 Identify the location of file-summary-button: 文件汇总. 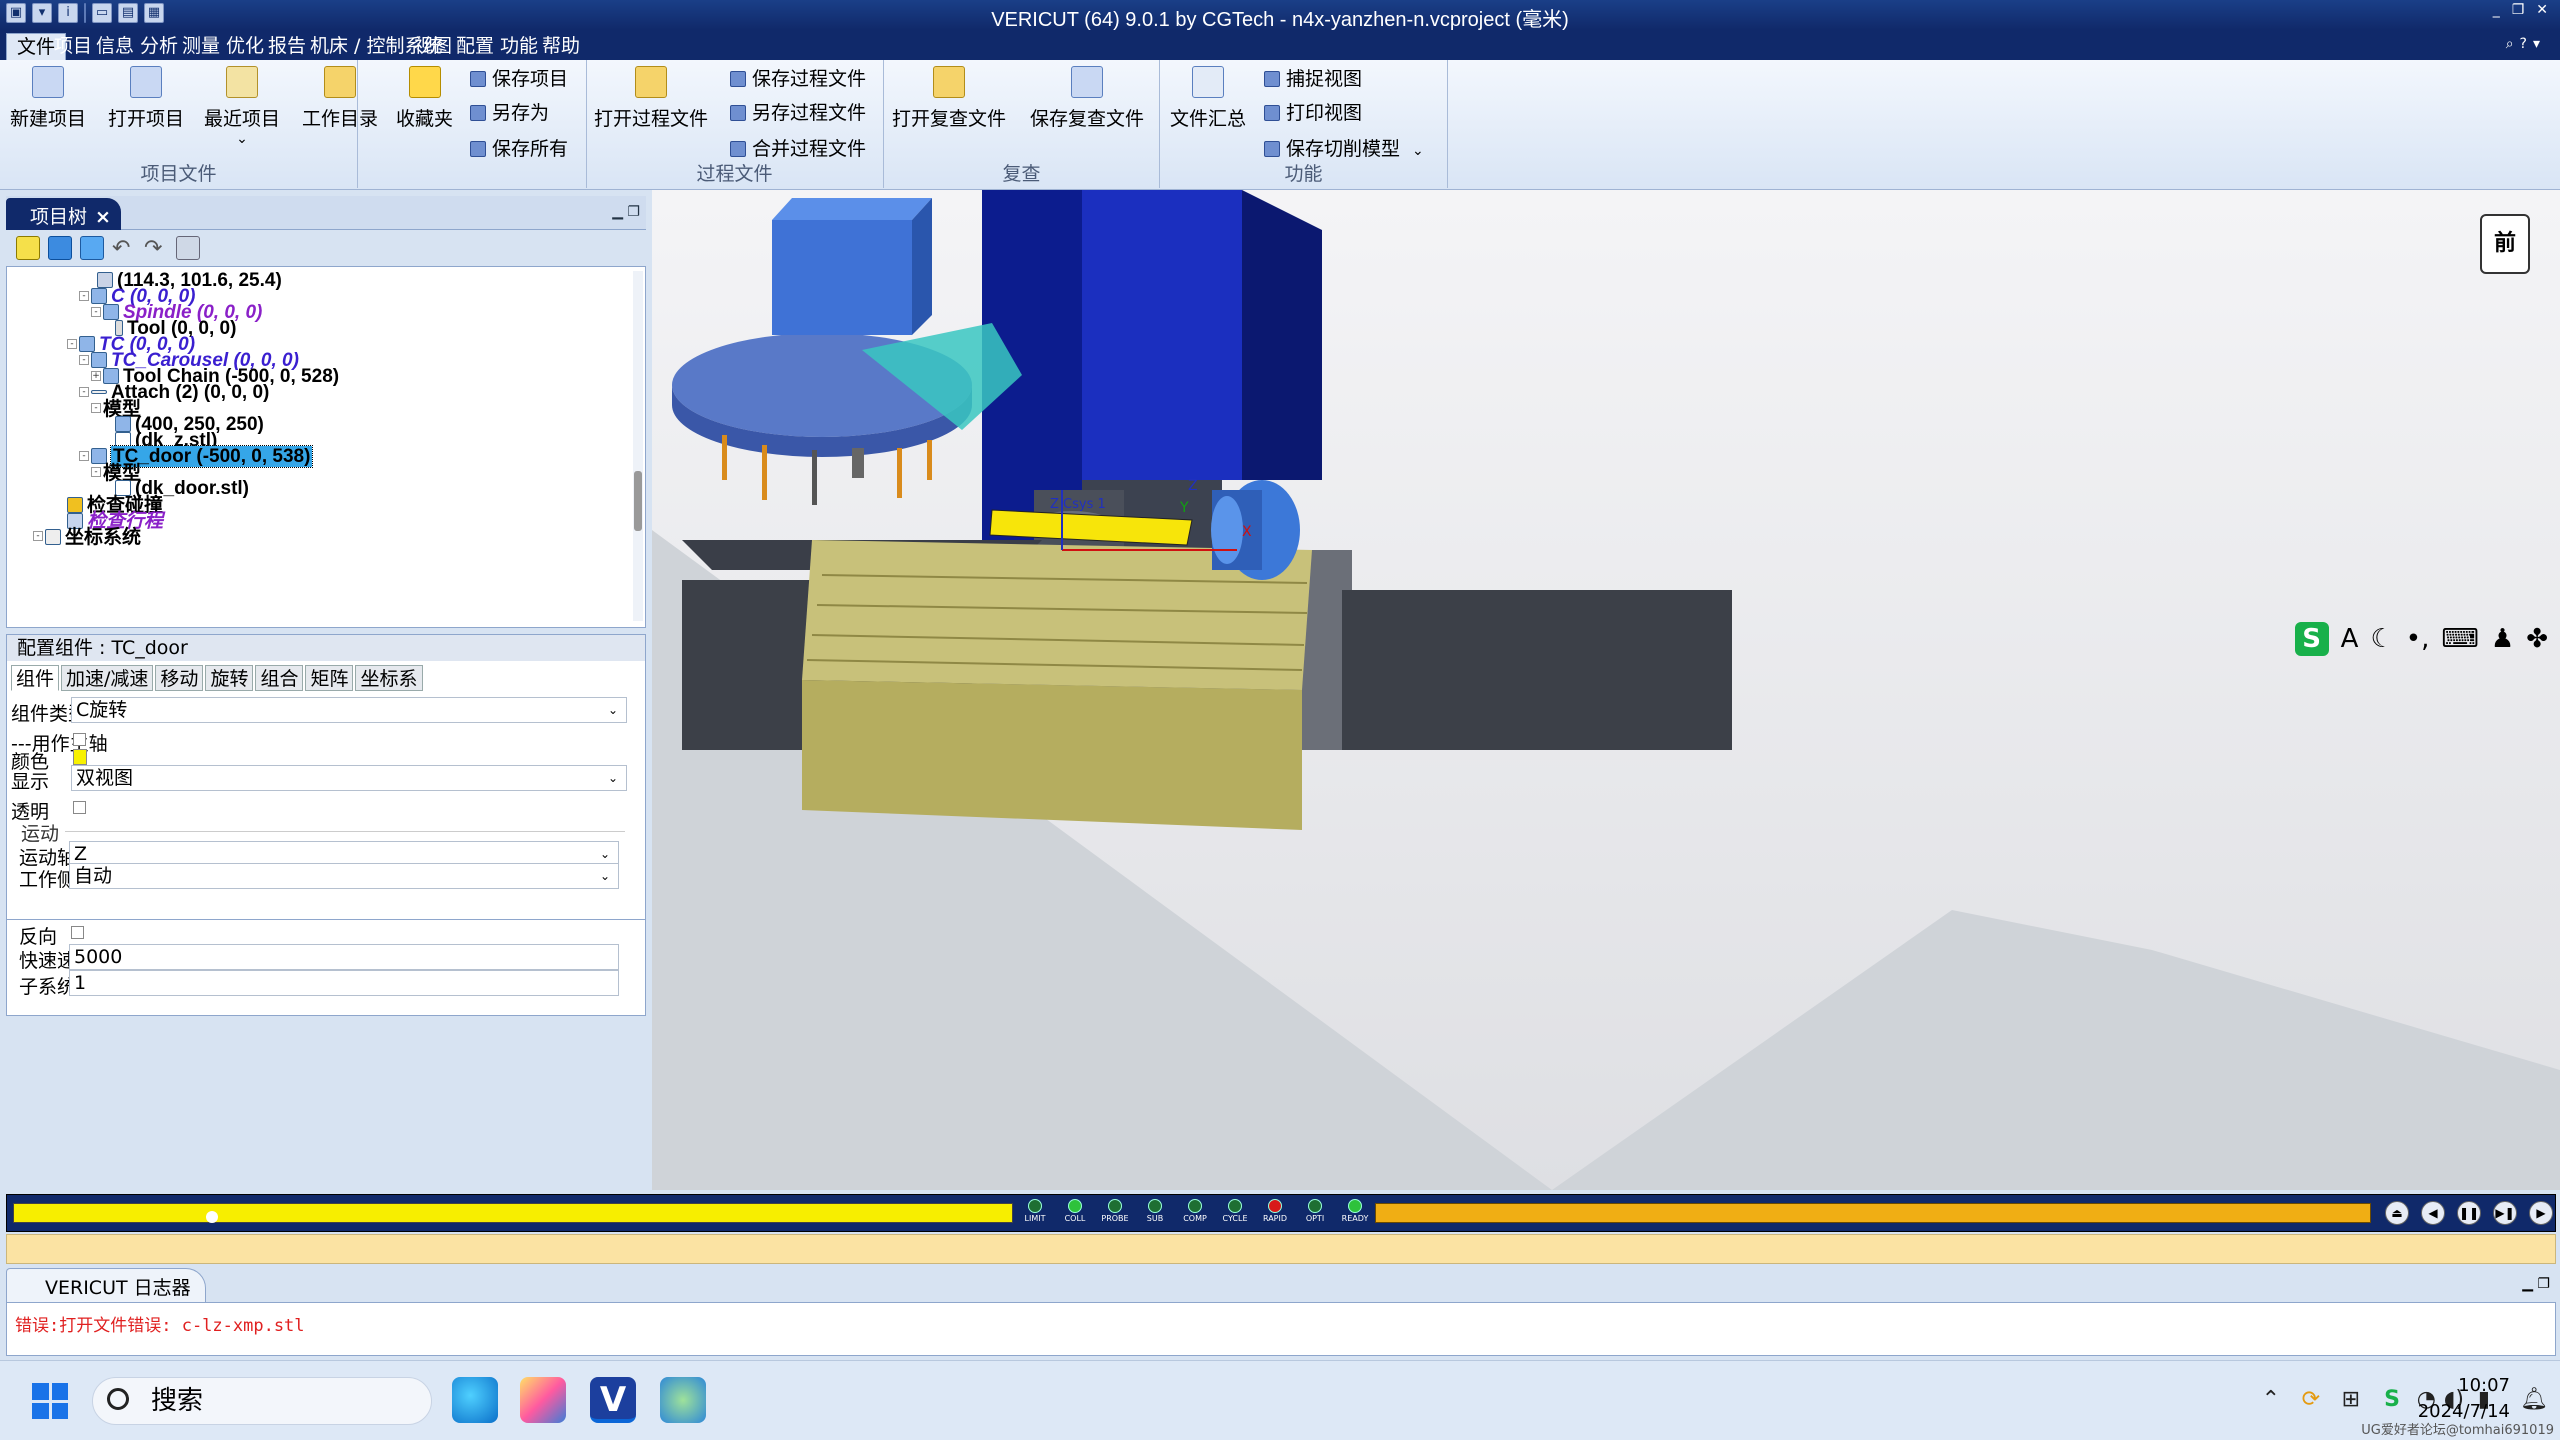
(1208, 98).